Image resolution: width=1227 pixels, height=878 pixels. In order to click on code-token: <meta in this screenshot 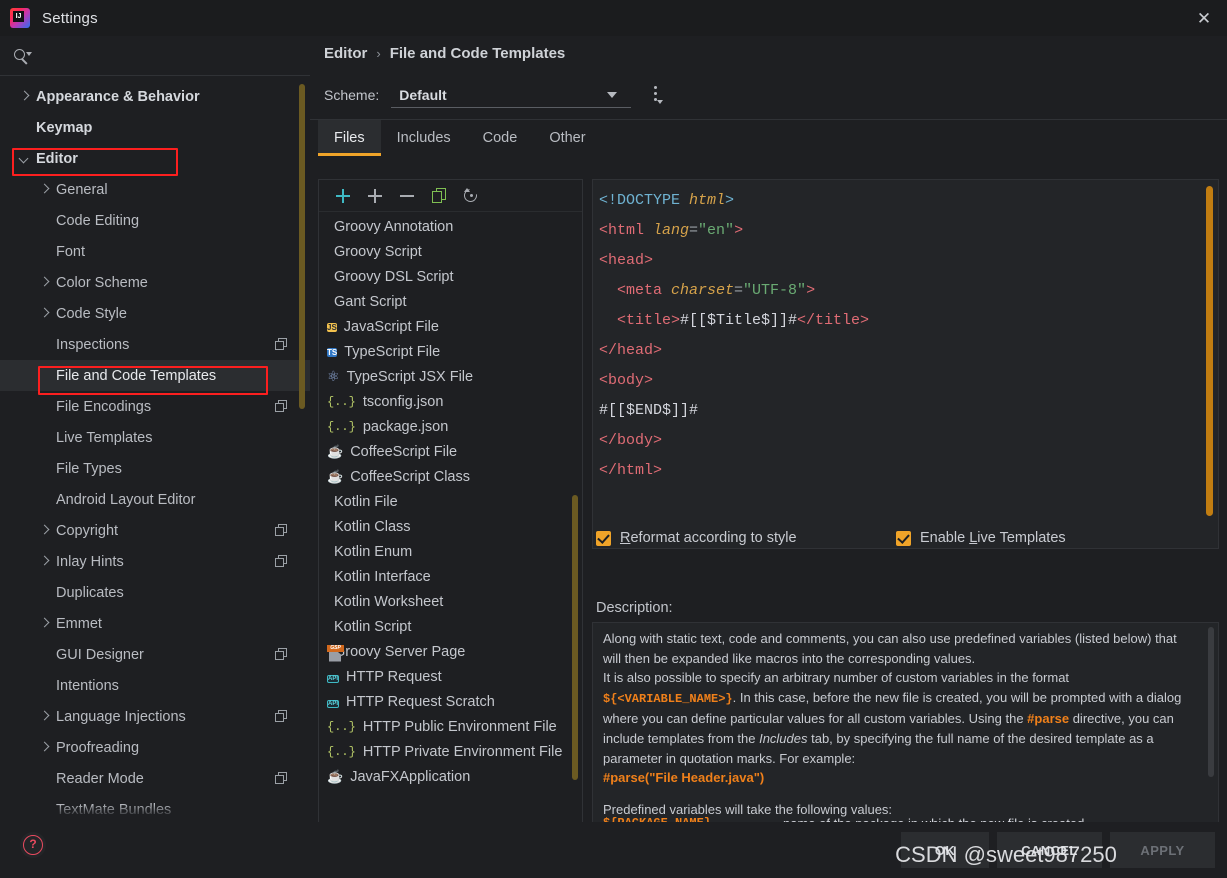, I will do `click(635, 290)`.